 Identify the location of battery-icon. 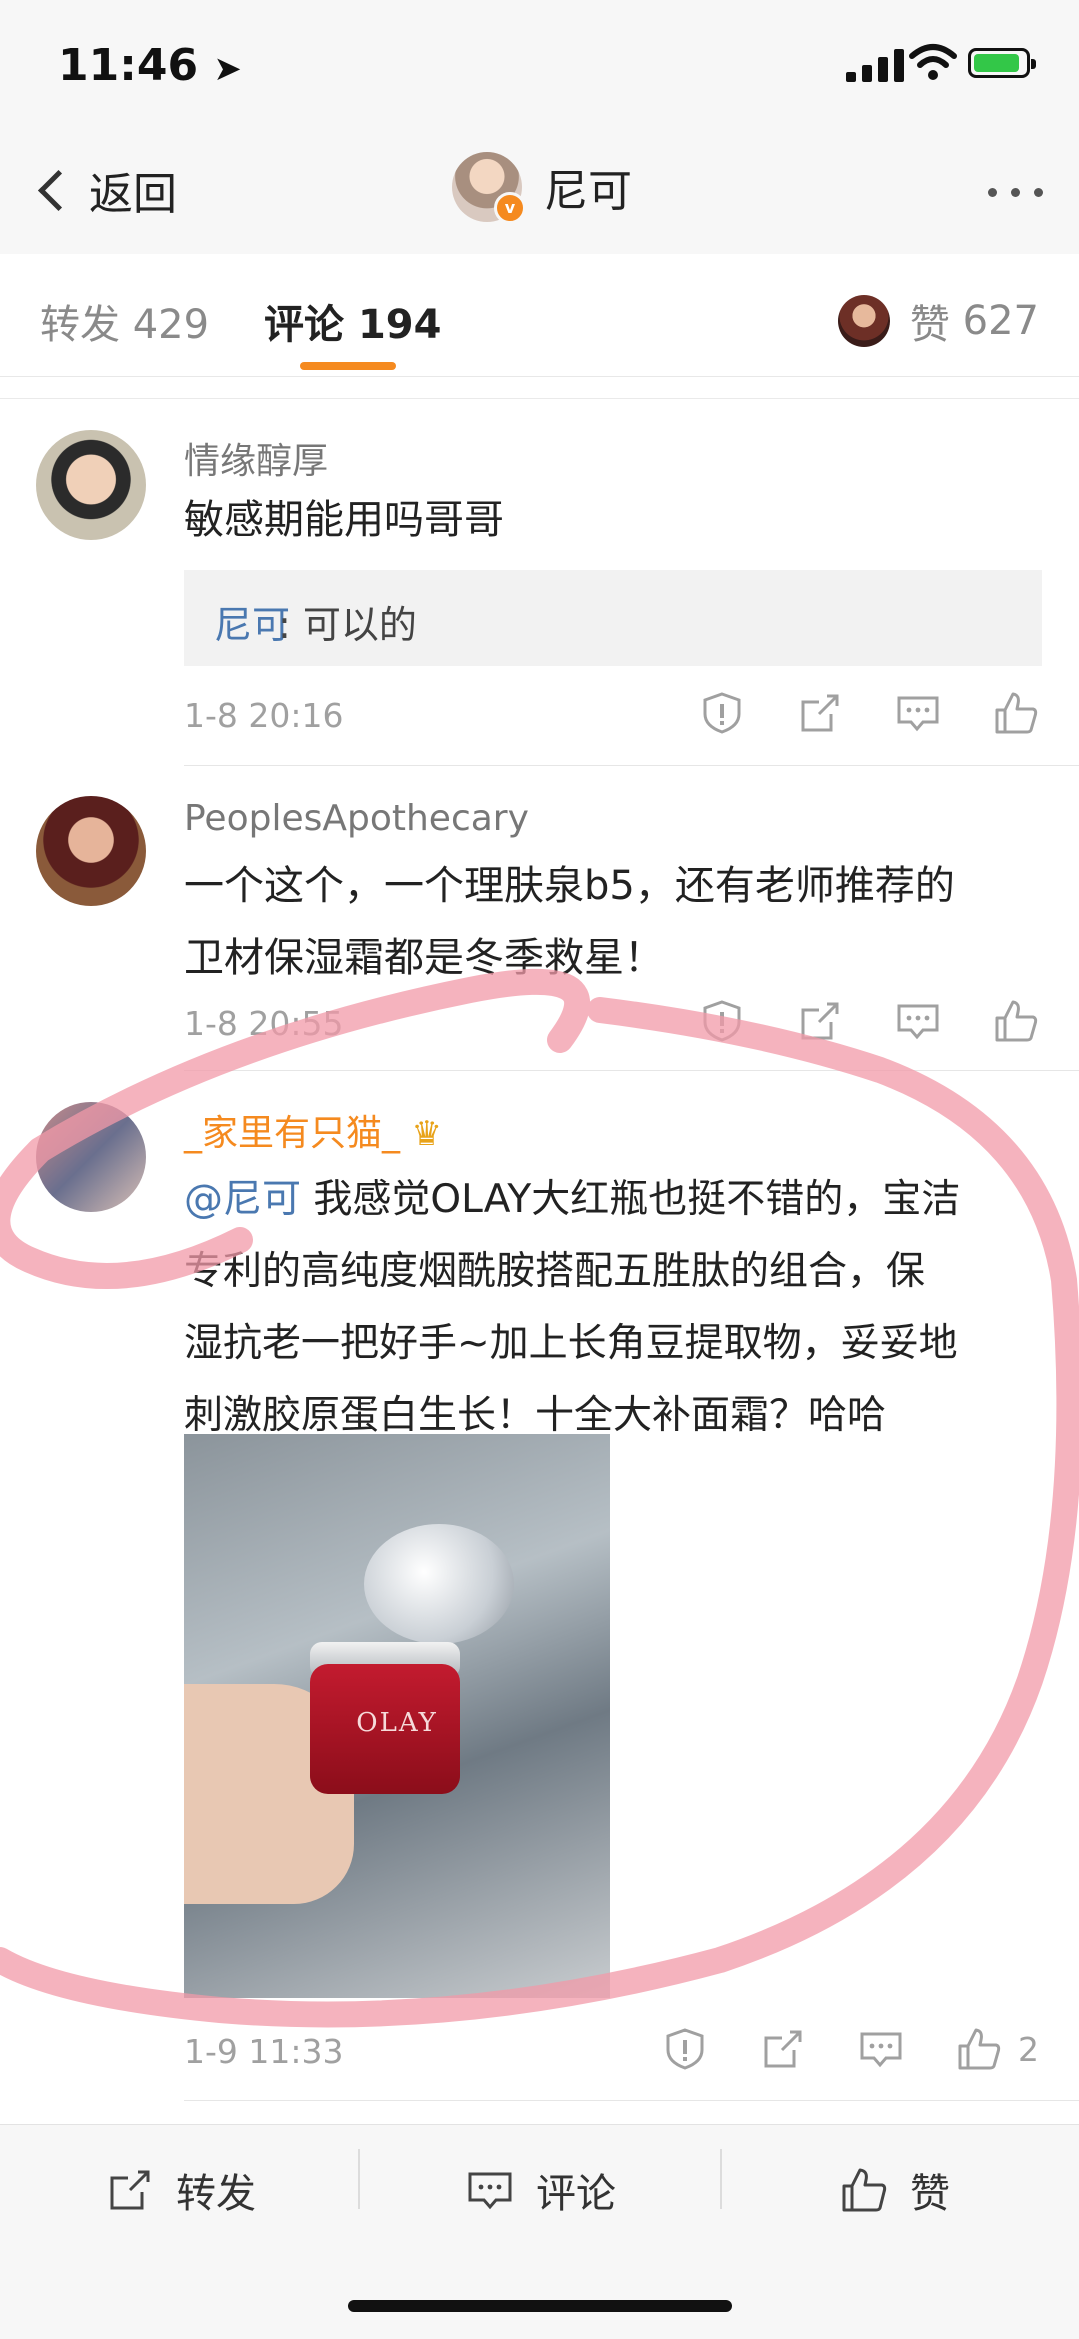
(1002, 63).